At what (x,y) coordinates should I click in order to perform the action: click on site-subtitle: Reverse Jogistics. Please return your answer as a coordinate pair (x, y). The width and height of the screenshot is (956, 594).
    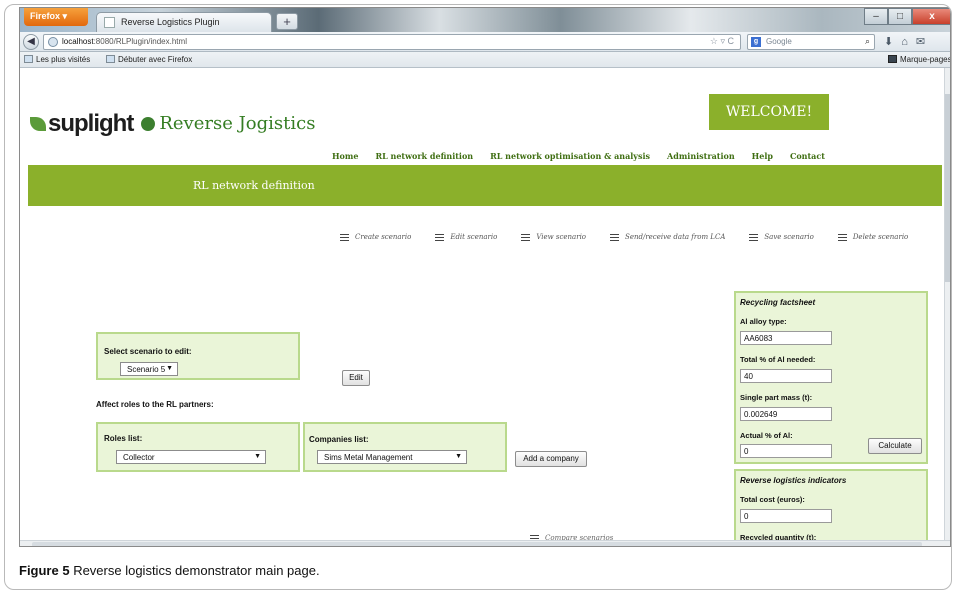
    Looking at the image, I should click on (237, 123).